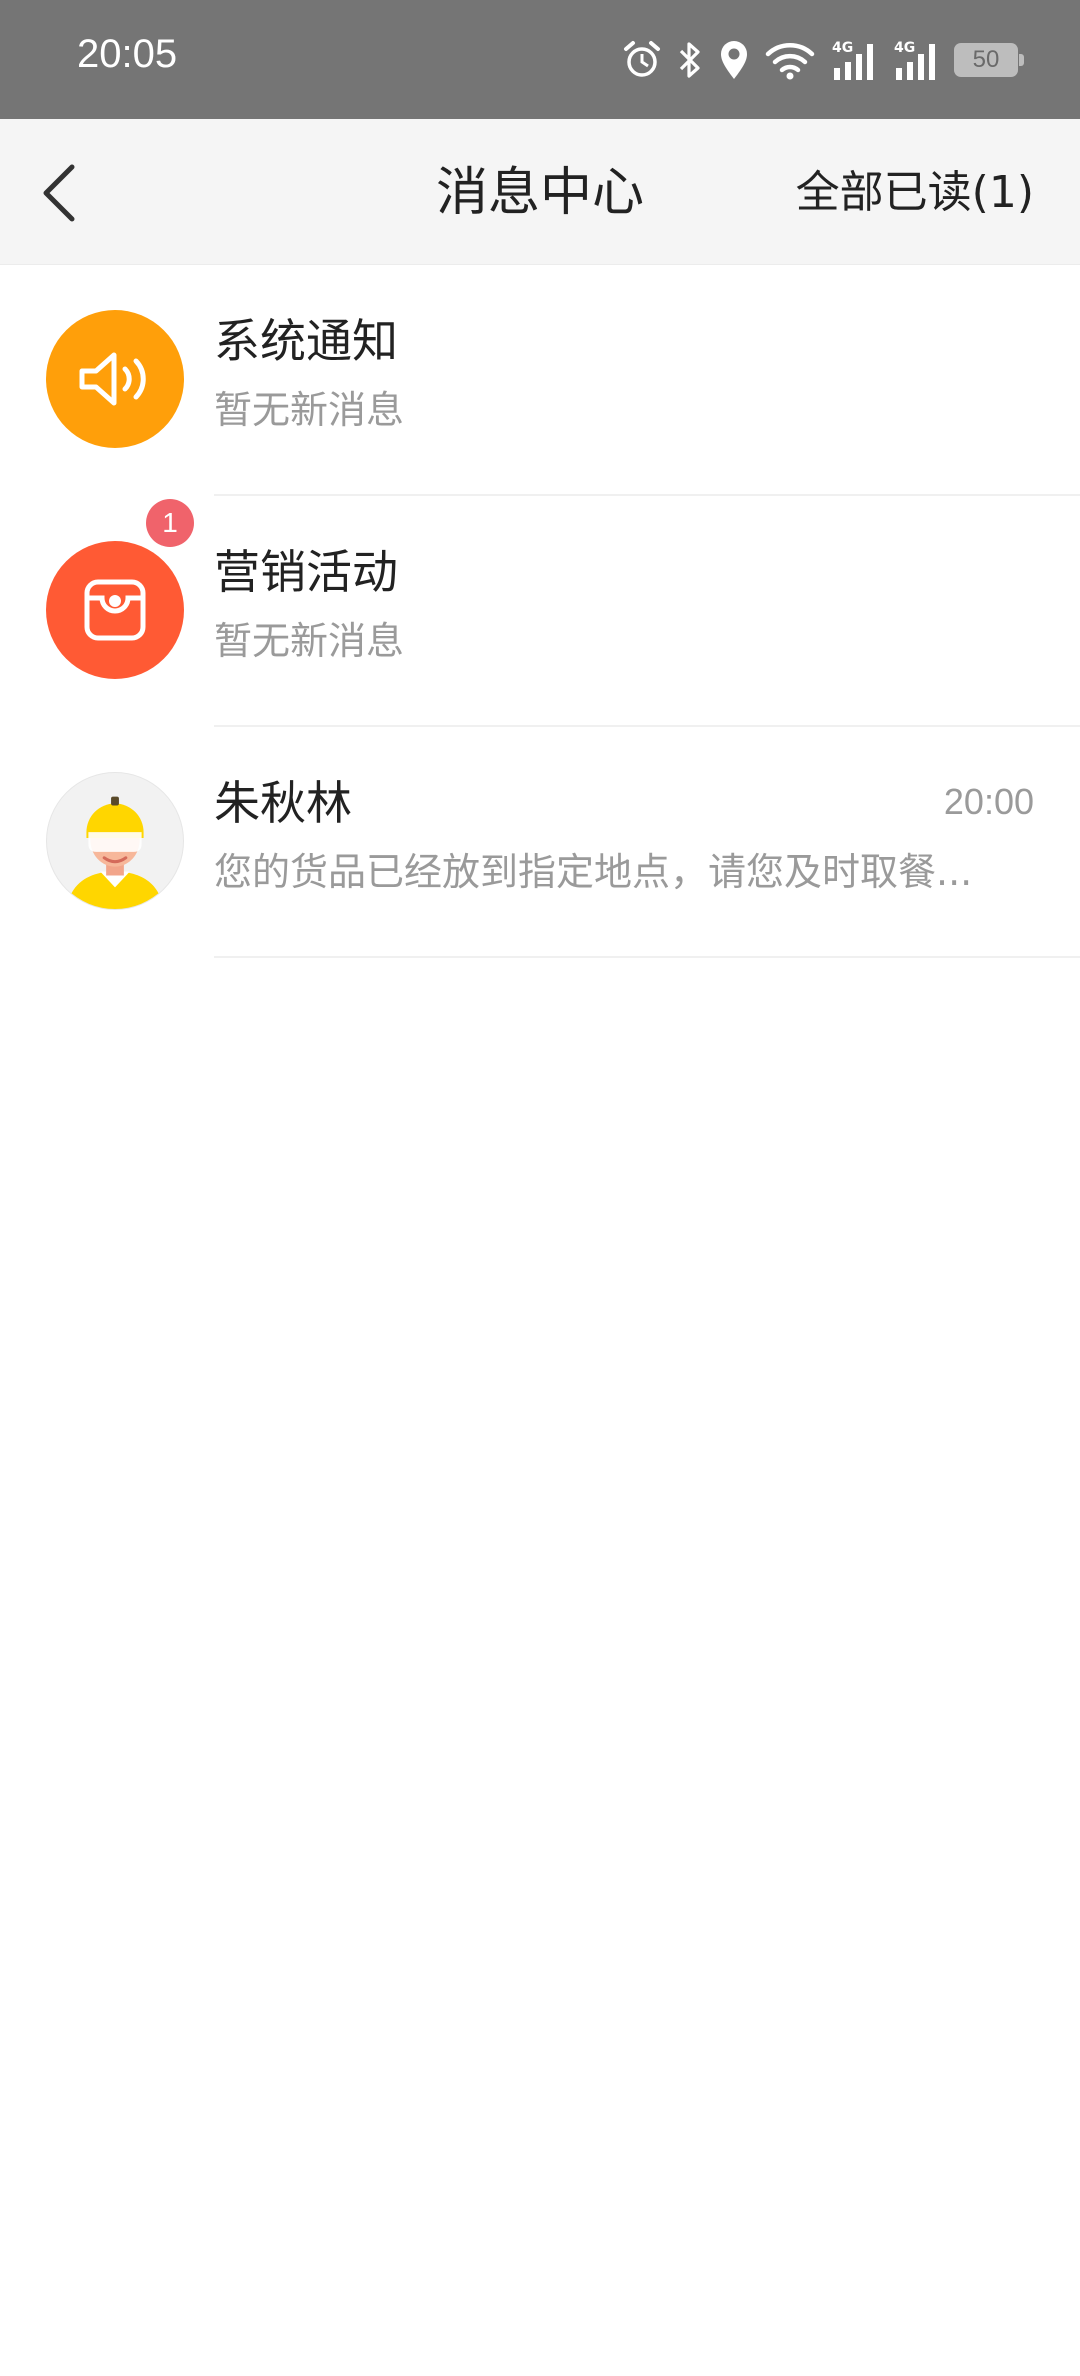 Image resolution: width=1080 pixels, height=2376 pixels. I want to click on courier-avatar, so click(115, 841).